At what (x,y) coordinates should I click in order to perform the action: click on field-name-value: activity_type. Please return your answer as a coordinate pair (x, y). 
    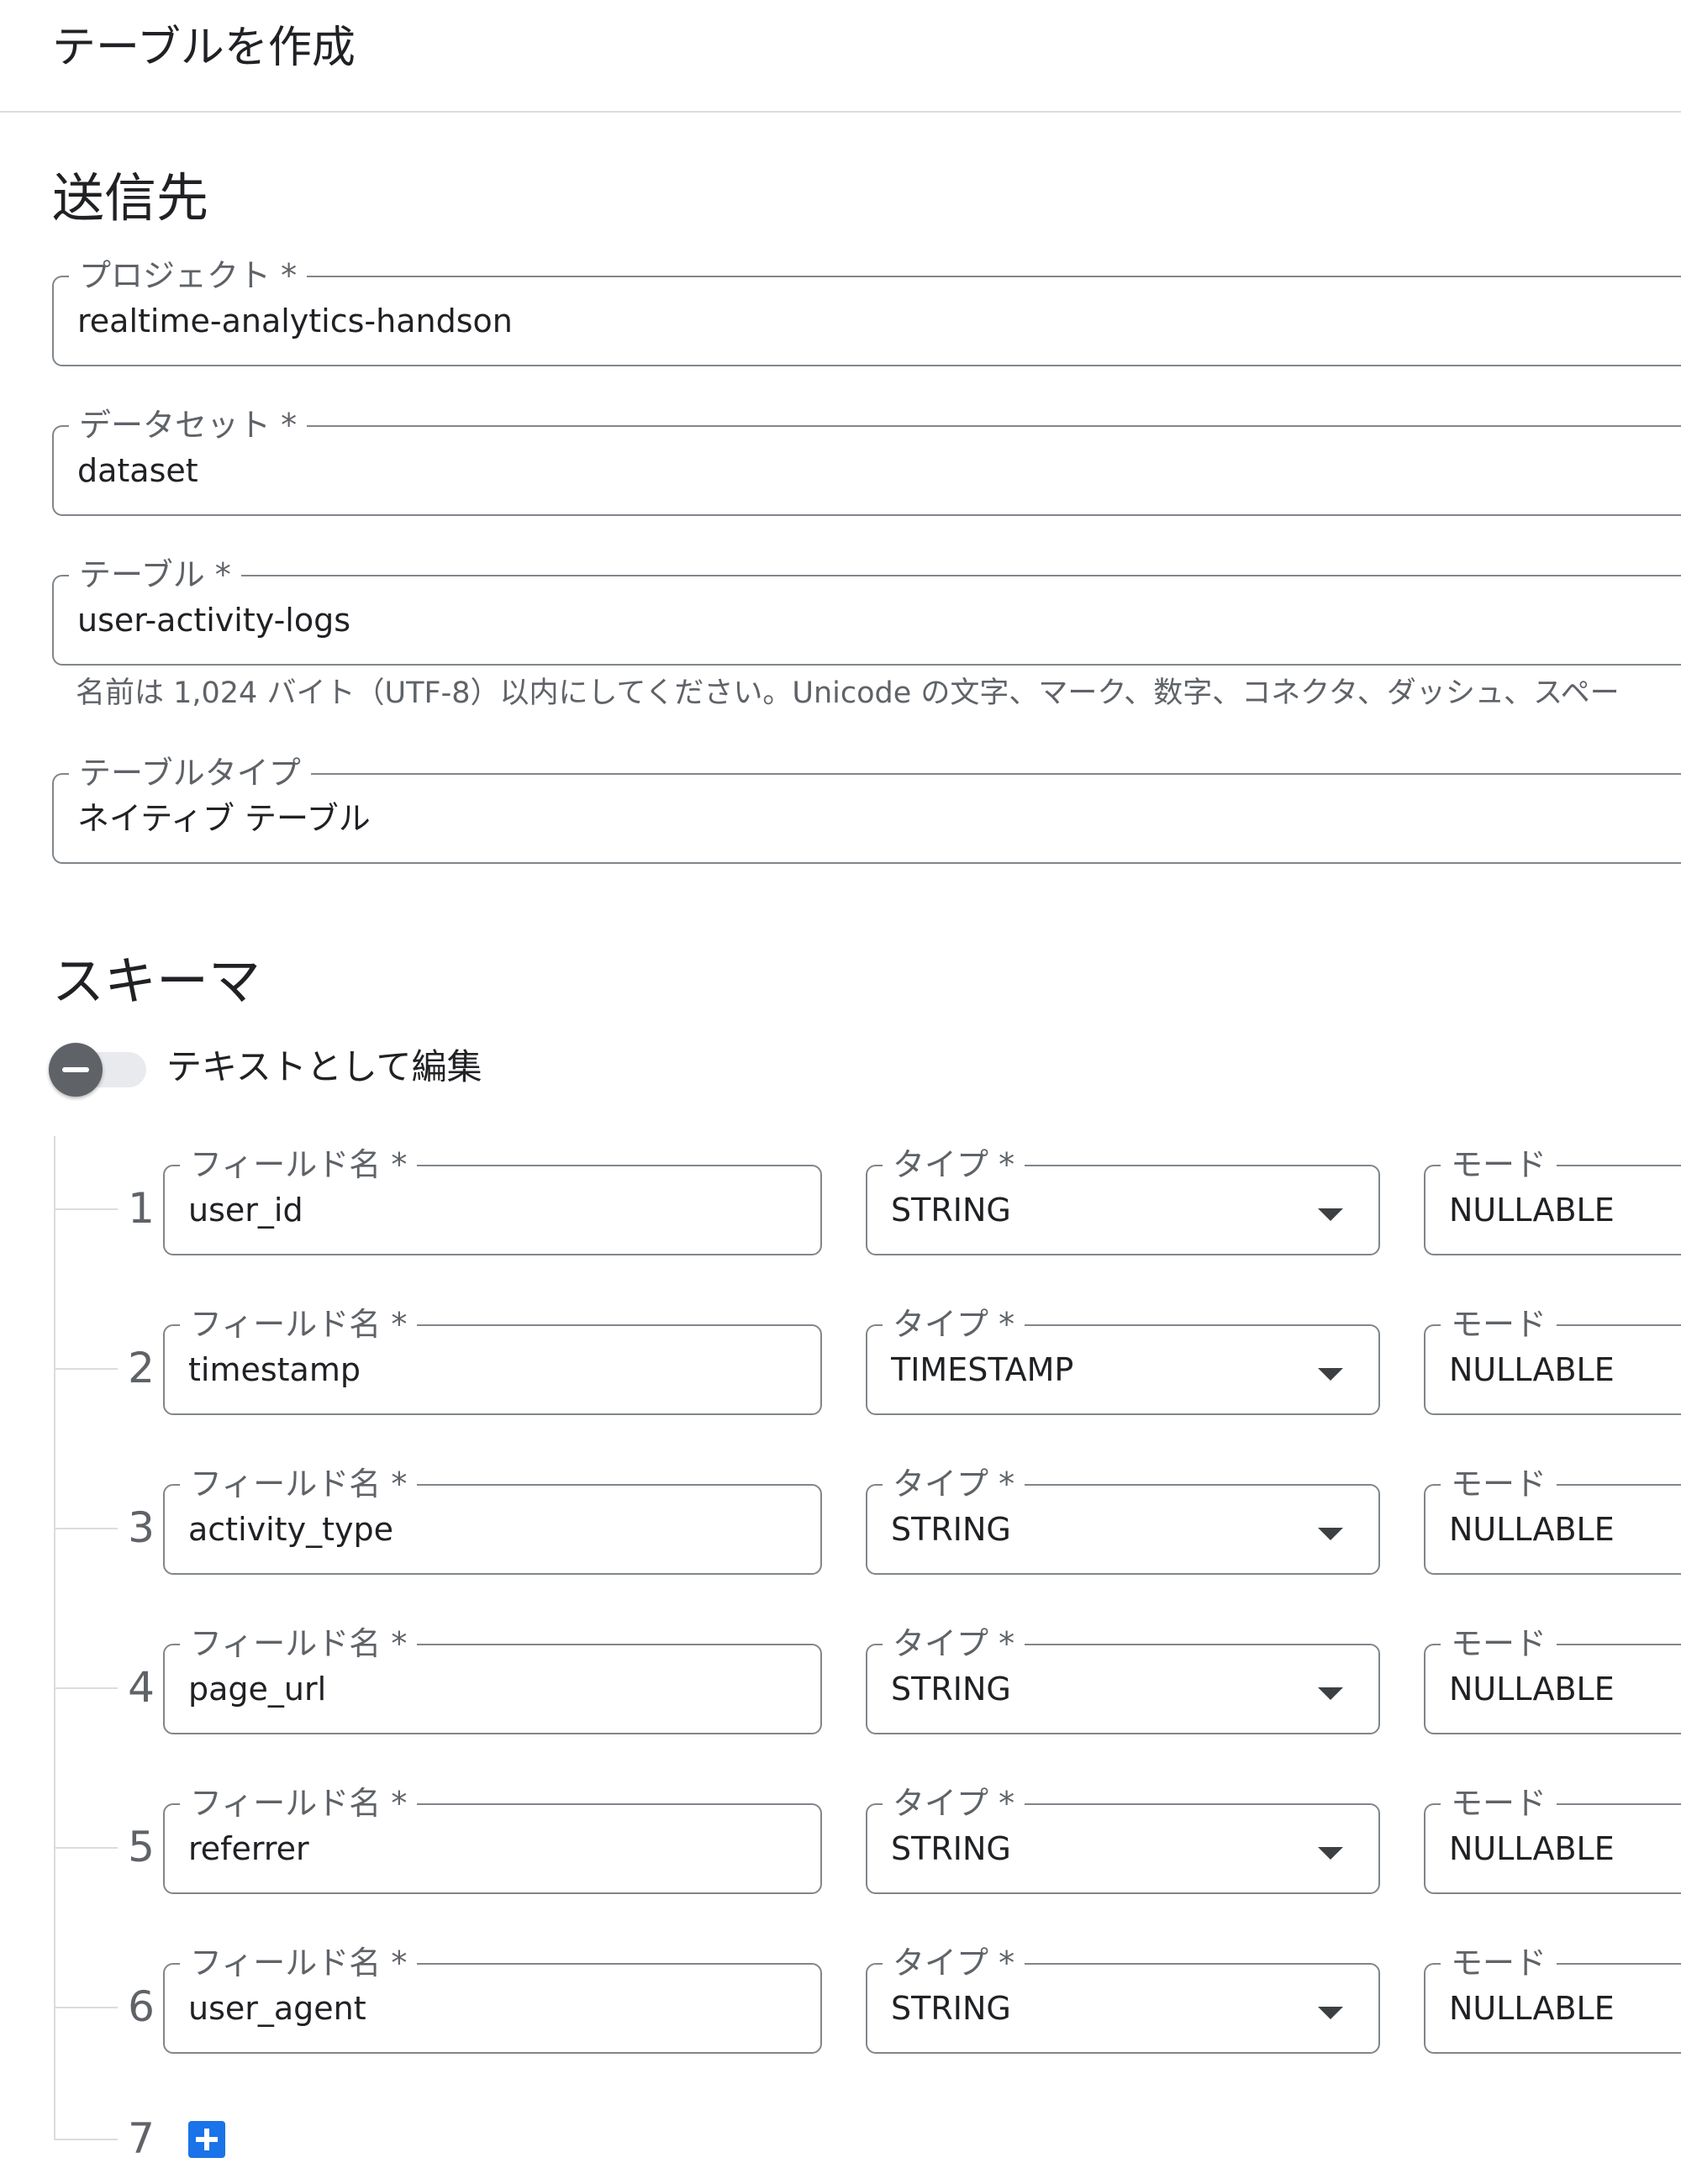
    Looking at the image, I should click on (470, 1529).